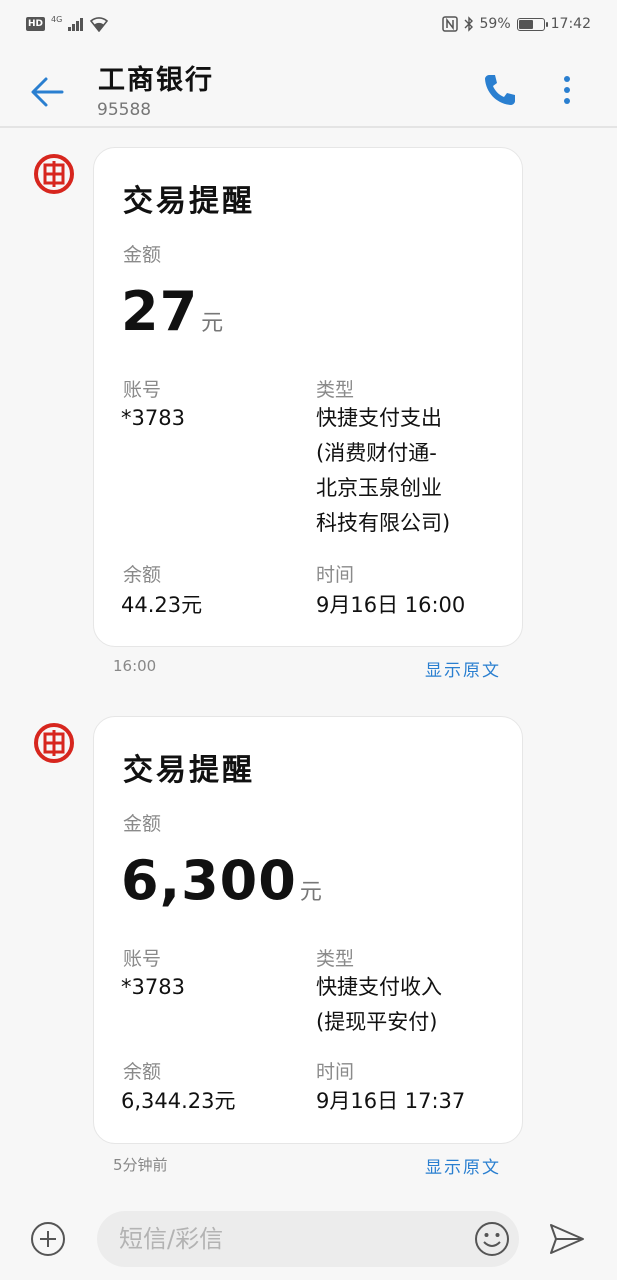 The width and height of the screenshot is (617, 1280). What do you see at coordinates (495, 24) in the screenshot?
I see `battery-percent: 59%` at bounding box center [495, 24].